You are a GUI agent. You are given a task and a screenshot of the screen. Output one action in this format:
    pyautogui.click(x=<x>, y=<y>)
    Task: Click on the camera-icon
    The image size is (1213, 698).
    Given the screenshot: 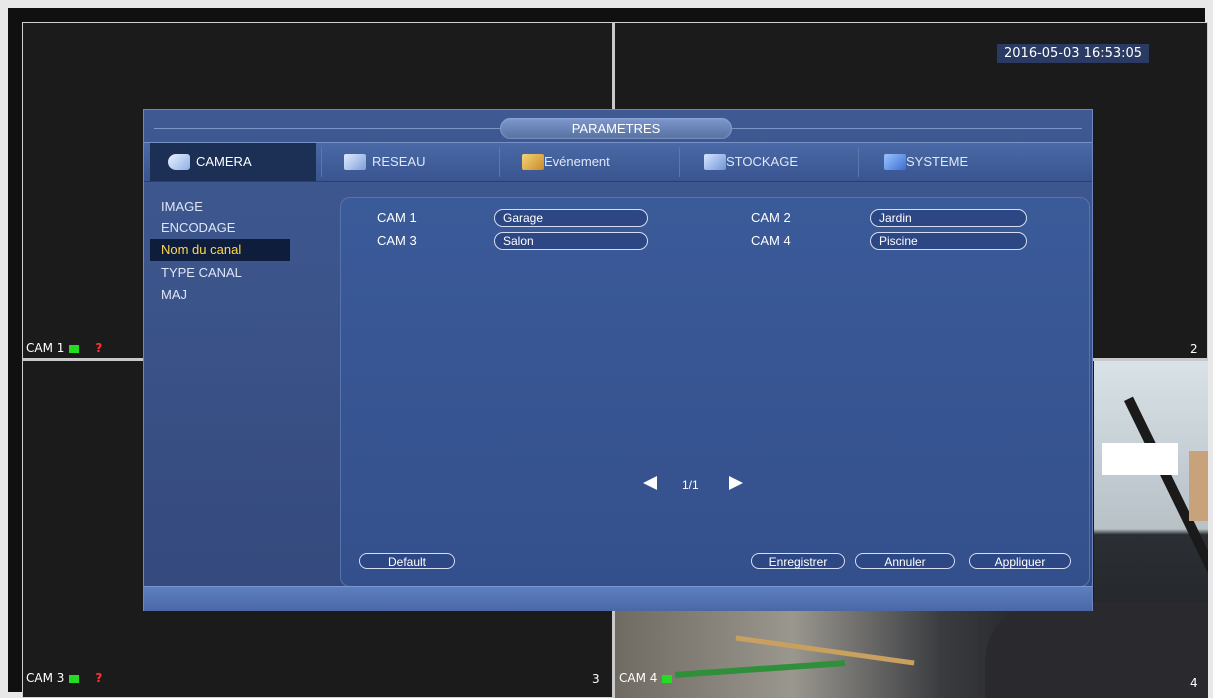 What is the action you would take?
    pyautogui.click(x=179, y=162)
    